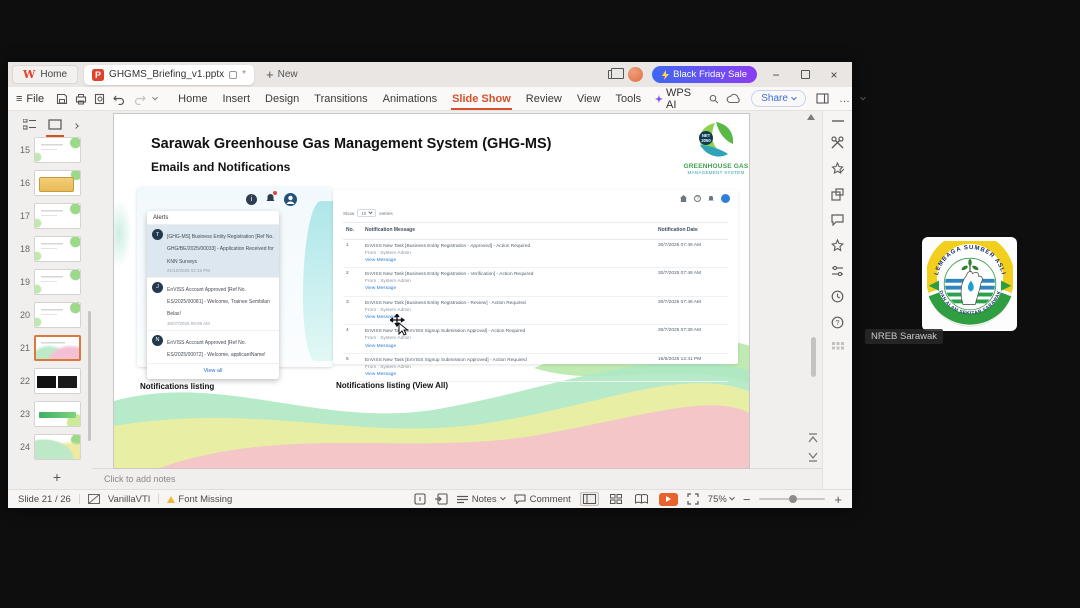  What do you see at coordinates (29, 125) in the screenshot?
I see `outline-view-icon` at bounding box center [29, 125].